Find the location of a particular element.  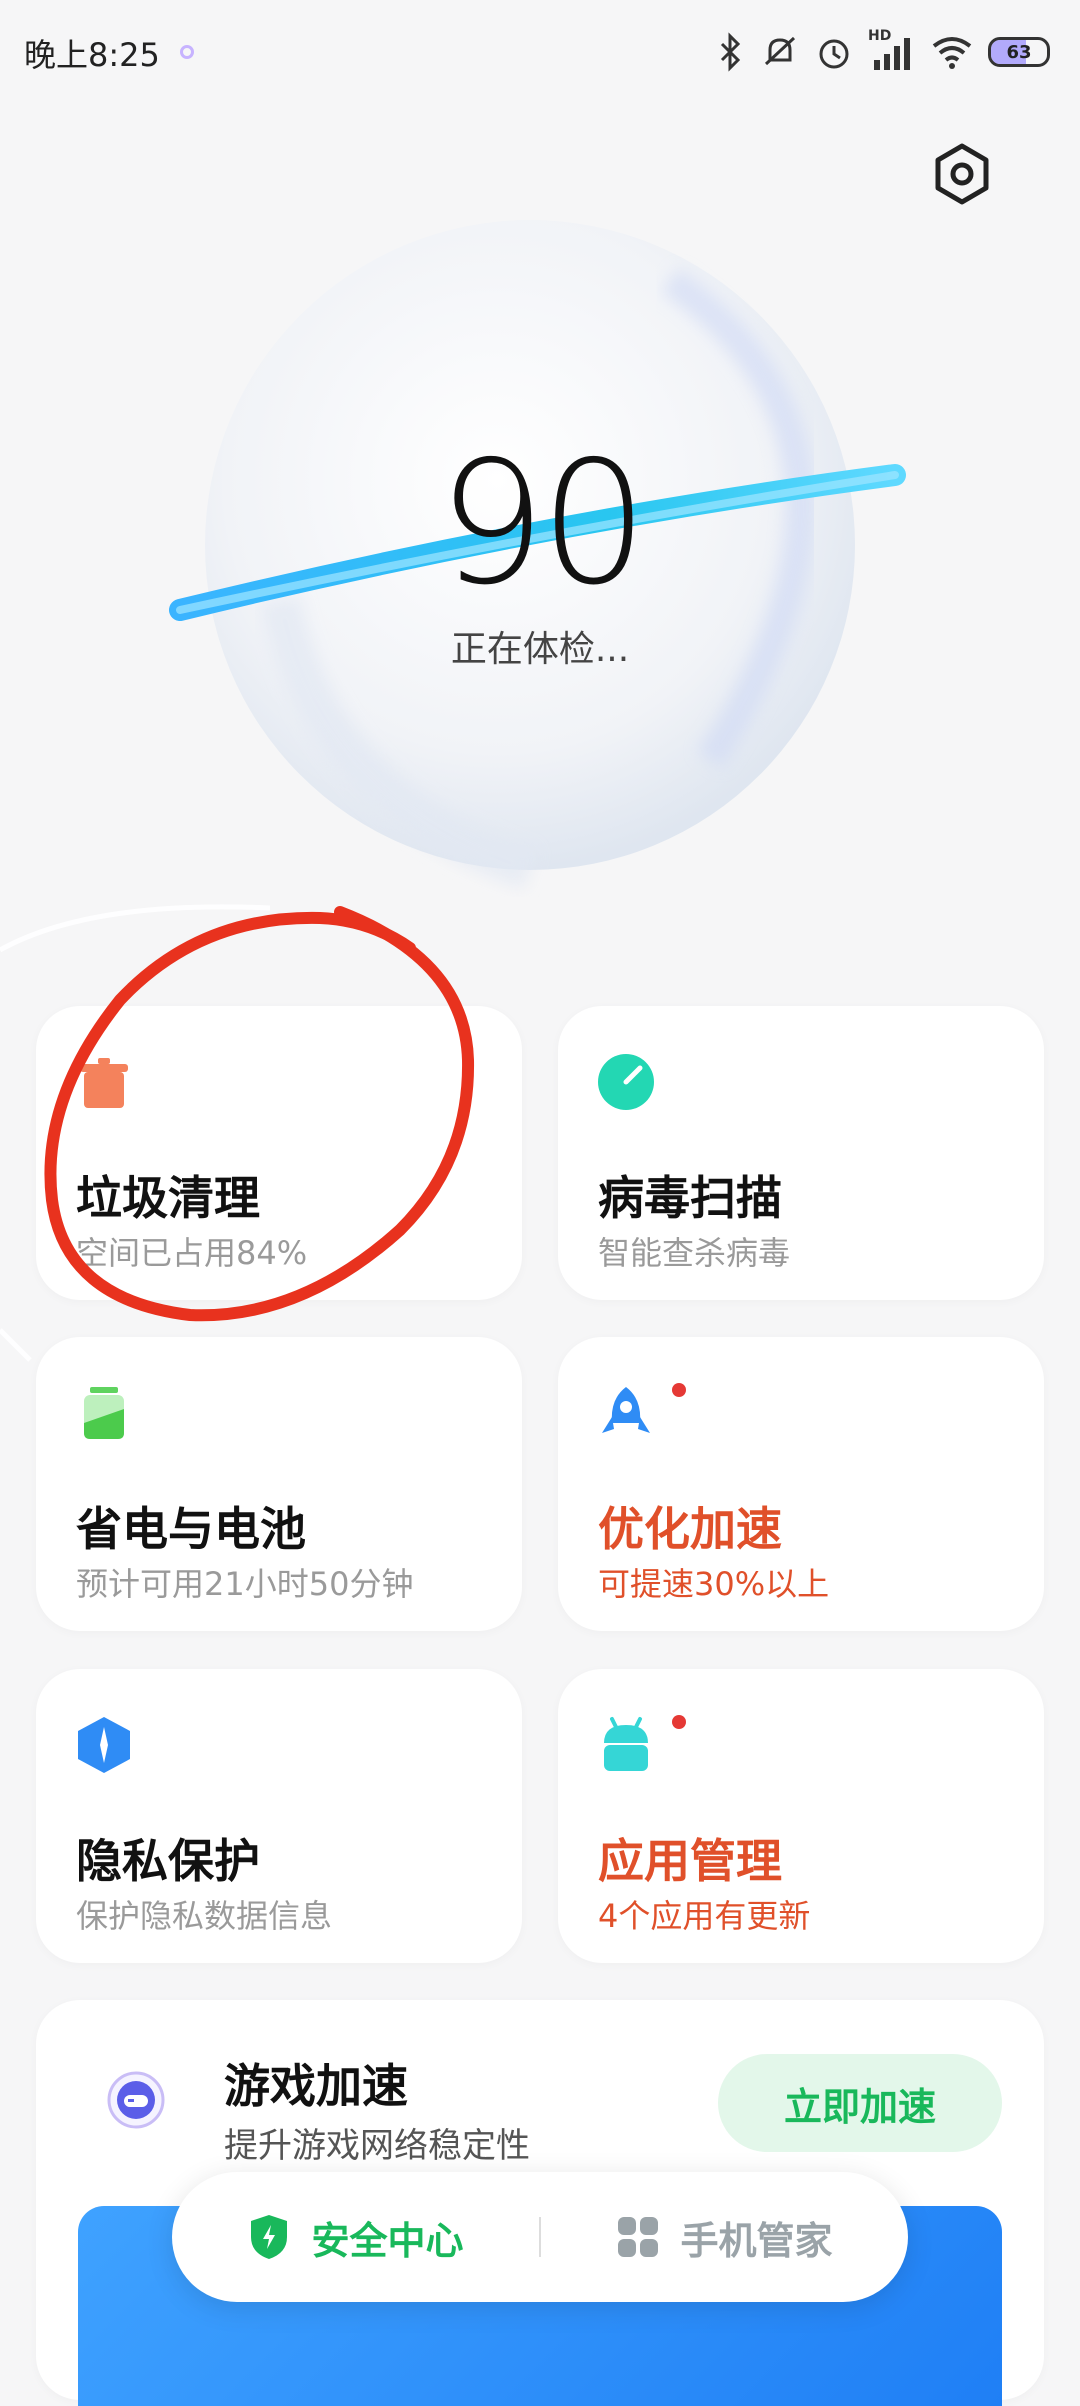

card-title: 病毒扫描 is located at coordinates (690, 1198).